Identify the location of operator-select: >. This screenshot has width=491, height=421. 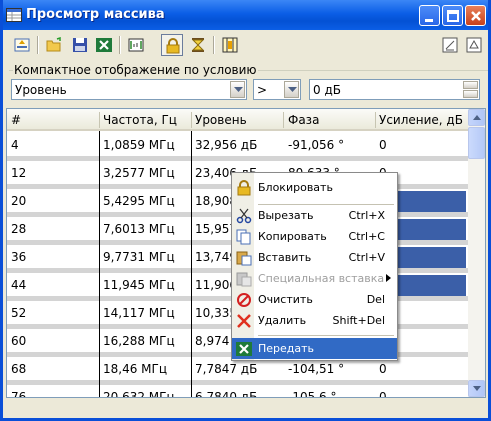
(277, 89).